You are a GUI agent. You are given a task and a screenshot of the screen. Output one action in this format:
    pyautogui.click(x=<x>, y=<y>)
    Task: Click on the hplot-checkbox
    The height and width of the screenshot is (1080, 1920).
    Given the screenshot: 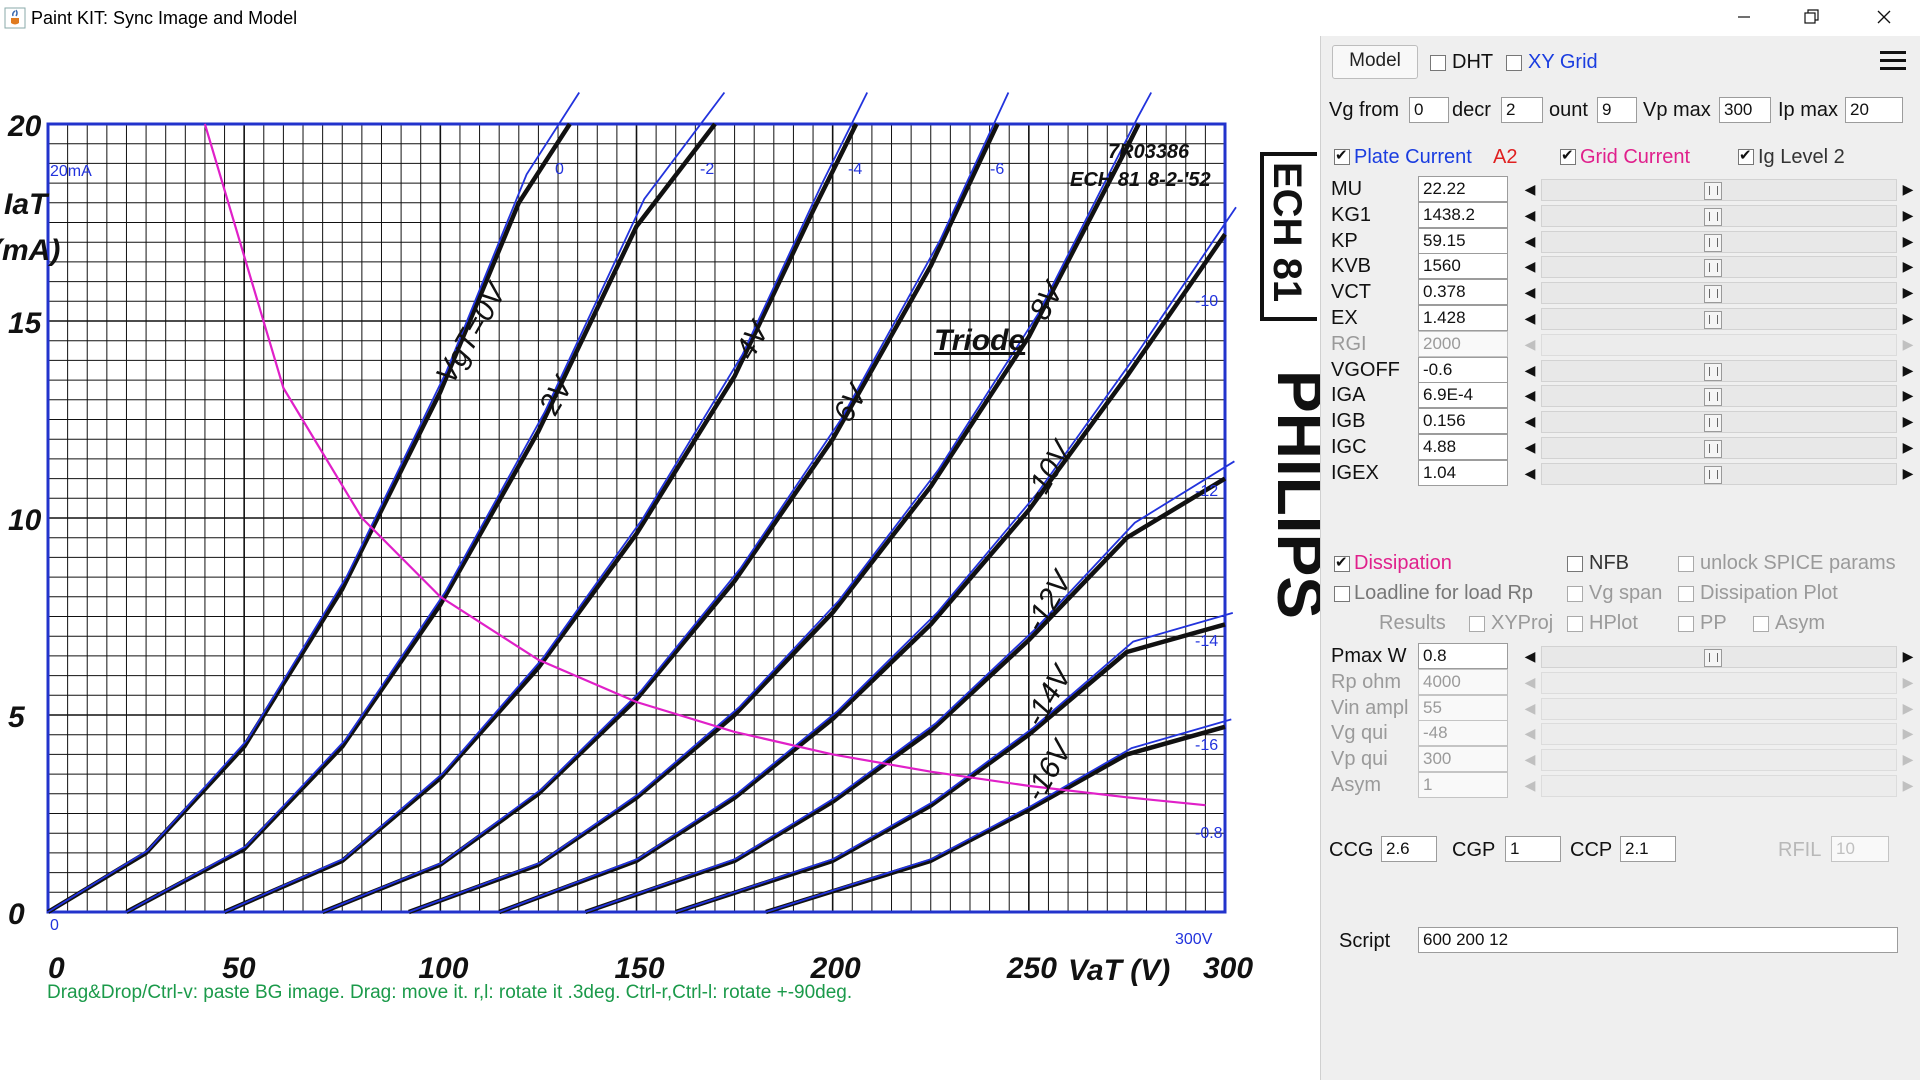 What is the action you would take?
    pyautogui.click(x=1575, y=624)
    